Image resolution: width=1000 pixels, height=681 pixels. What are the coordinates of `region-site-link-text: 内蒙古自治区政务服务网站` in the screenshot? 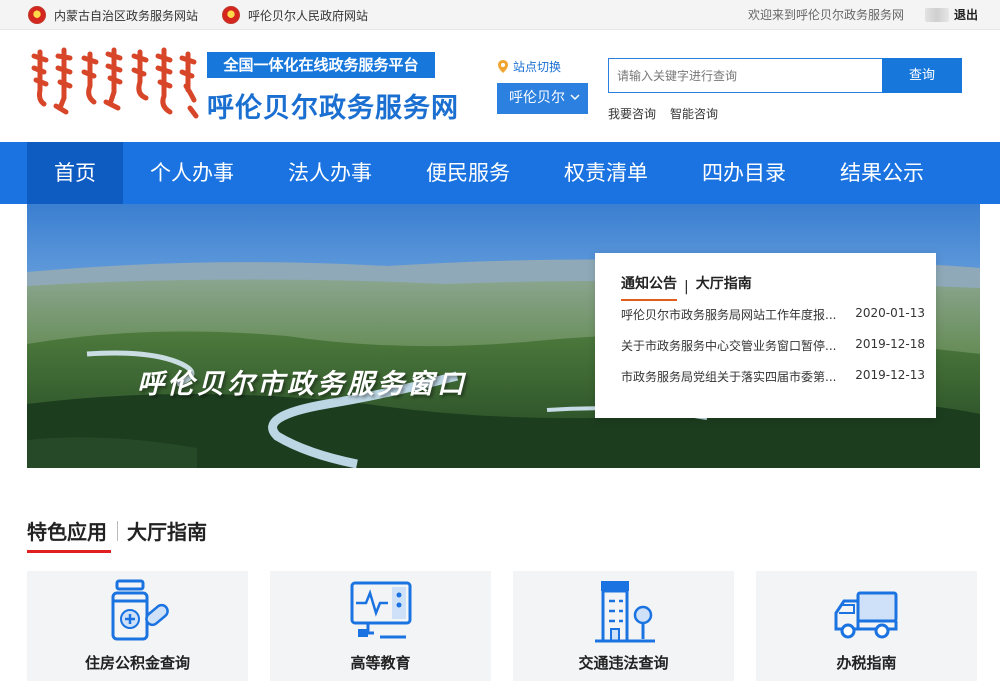 It's located at (126, 15).